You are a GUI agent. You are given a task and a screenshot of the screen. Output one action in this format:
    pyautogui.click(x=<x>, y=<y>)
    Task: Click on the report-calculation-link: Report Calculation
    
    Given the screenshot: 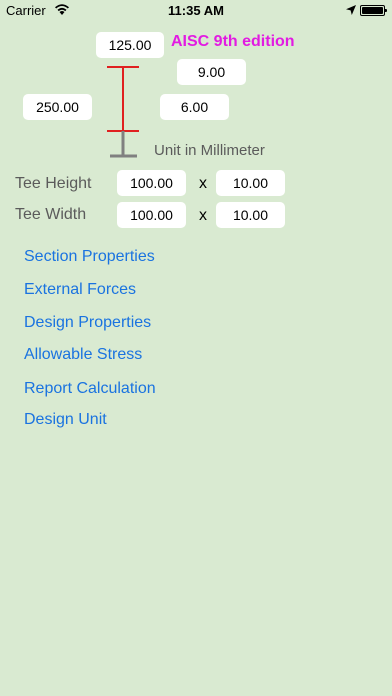 What is the action you would take?
    pyautogui.click(x=90, y=389)
    